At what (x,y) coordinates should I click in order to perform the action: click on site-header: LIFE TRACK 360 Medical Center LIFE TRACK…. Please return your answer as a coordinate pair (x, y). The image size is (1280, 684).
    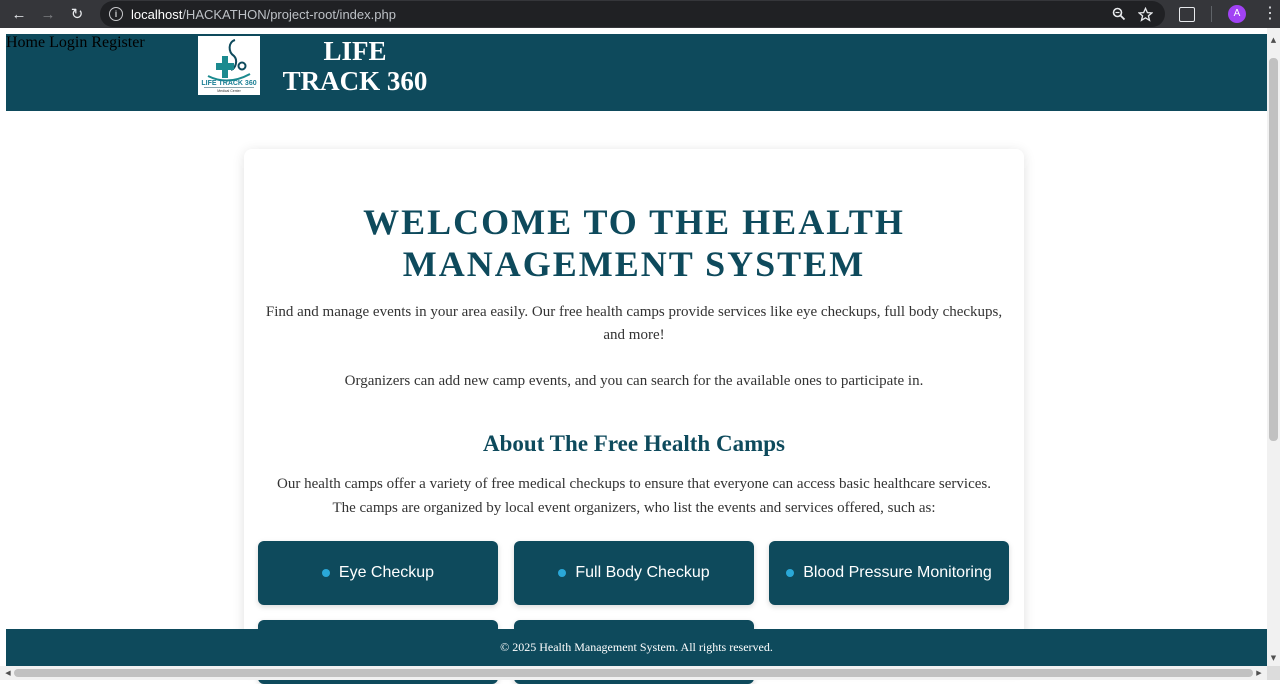
    Looking at the image, I should click on (636, 72).